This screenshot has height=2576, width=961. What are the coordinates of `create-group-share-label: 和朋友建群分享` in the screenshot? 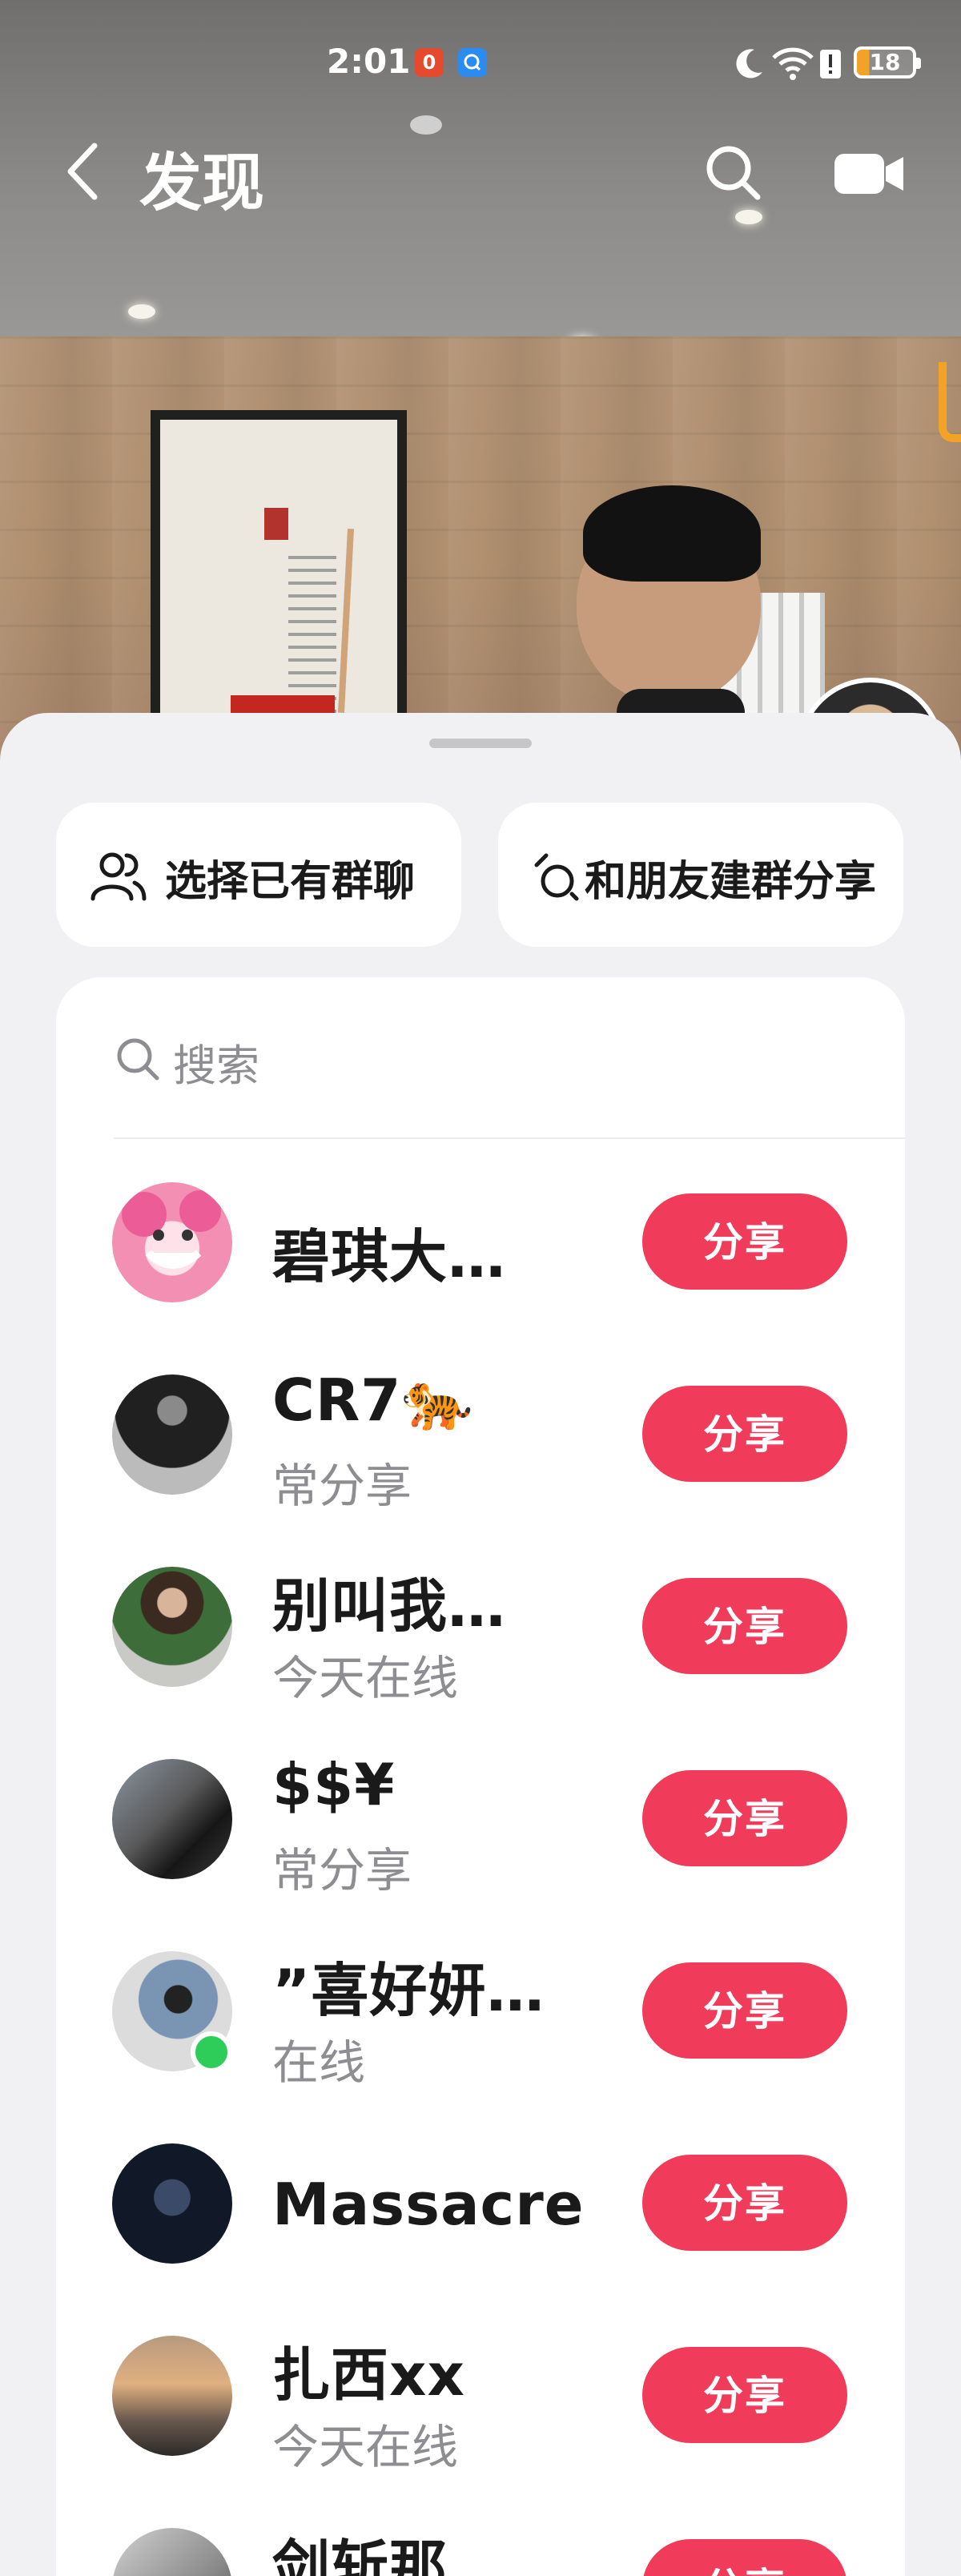 It's located at (731, 882).